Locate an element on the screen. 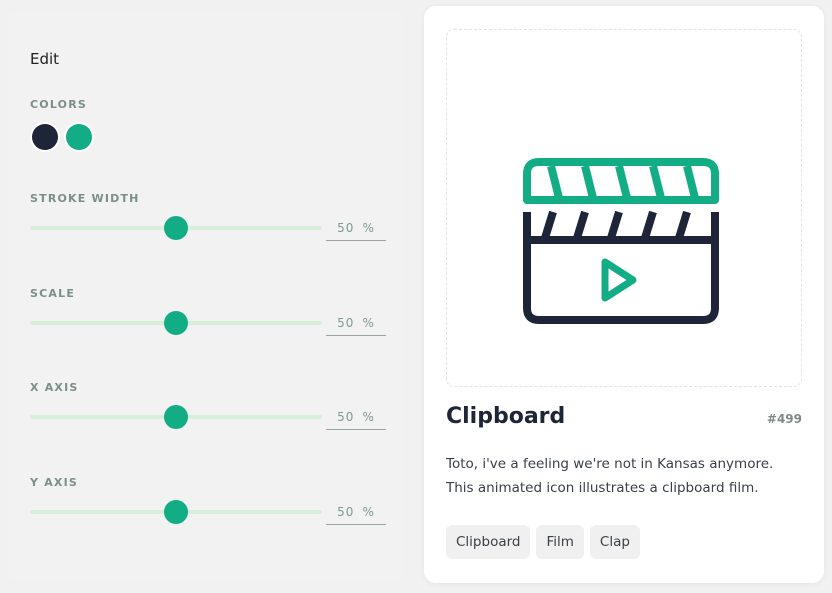 The width and height of the screenshot is (832, 593). stroke-width-slider: 50% is located at coordinates (209, 237).